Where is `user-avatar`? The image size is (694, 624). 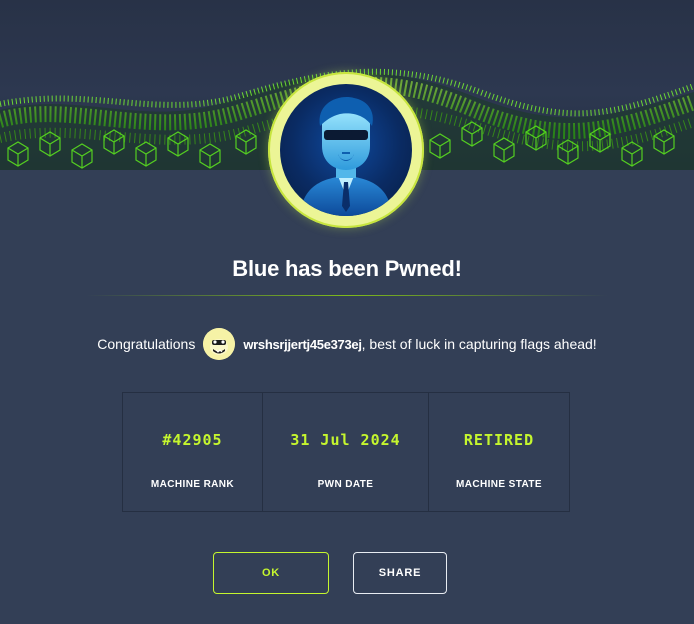 user-avatar is located at coordinates (219, 344).